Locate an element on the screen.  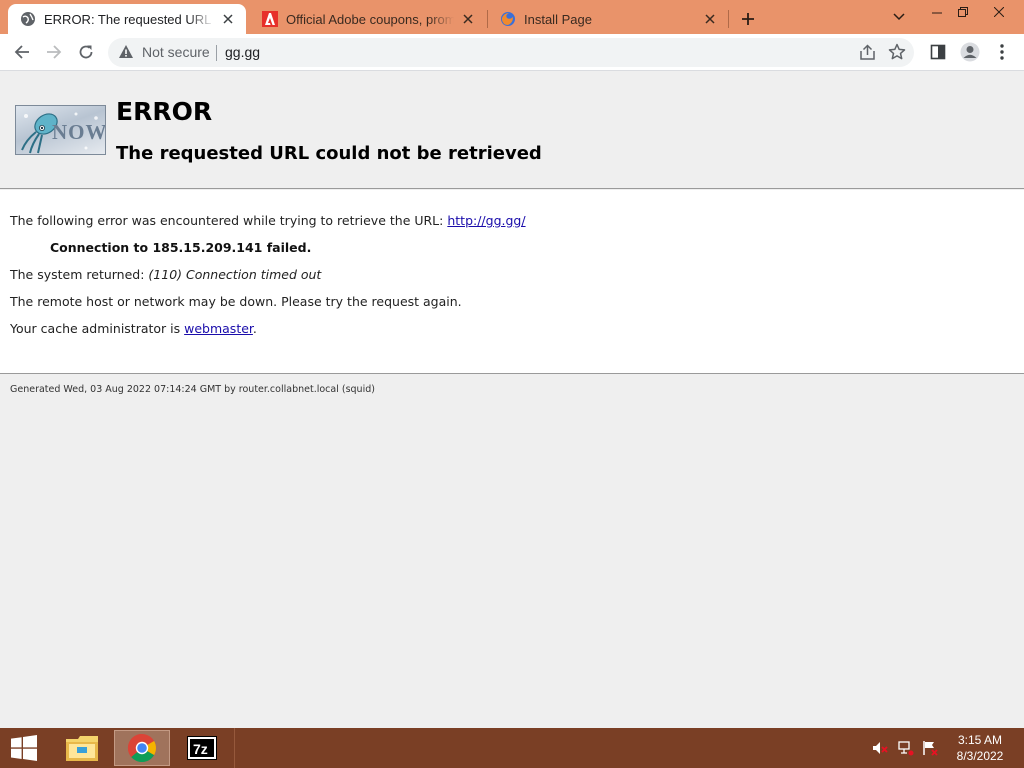
tab-title: Install Page is located at coordinates (558, 19).